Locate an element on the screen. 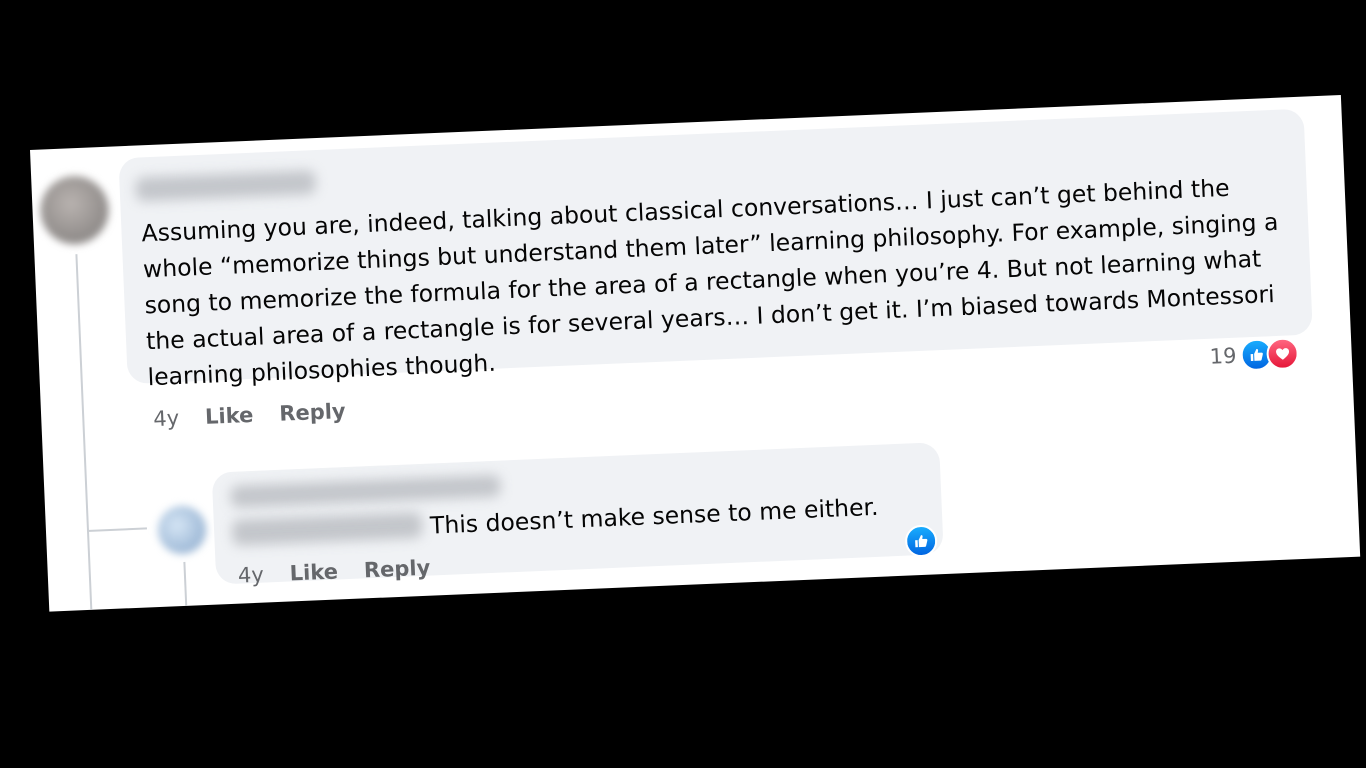  comment-reactions: 19 is located at coordinates (1254, 355).